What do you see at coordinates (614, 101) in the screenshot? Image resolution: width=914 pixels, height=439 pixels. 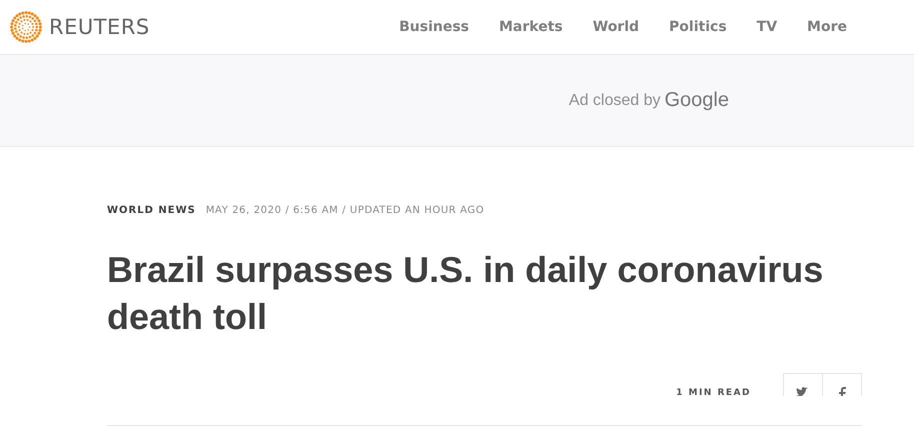 I see `ad-closed-text: Ad closed by` at bounding box center [614, 101].